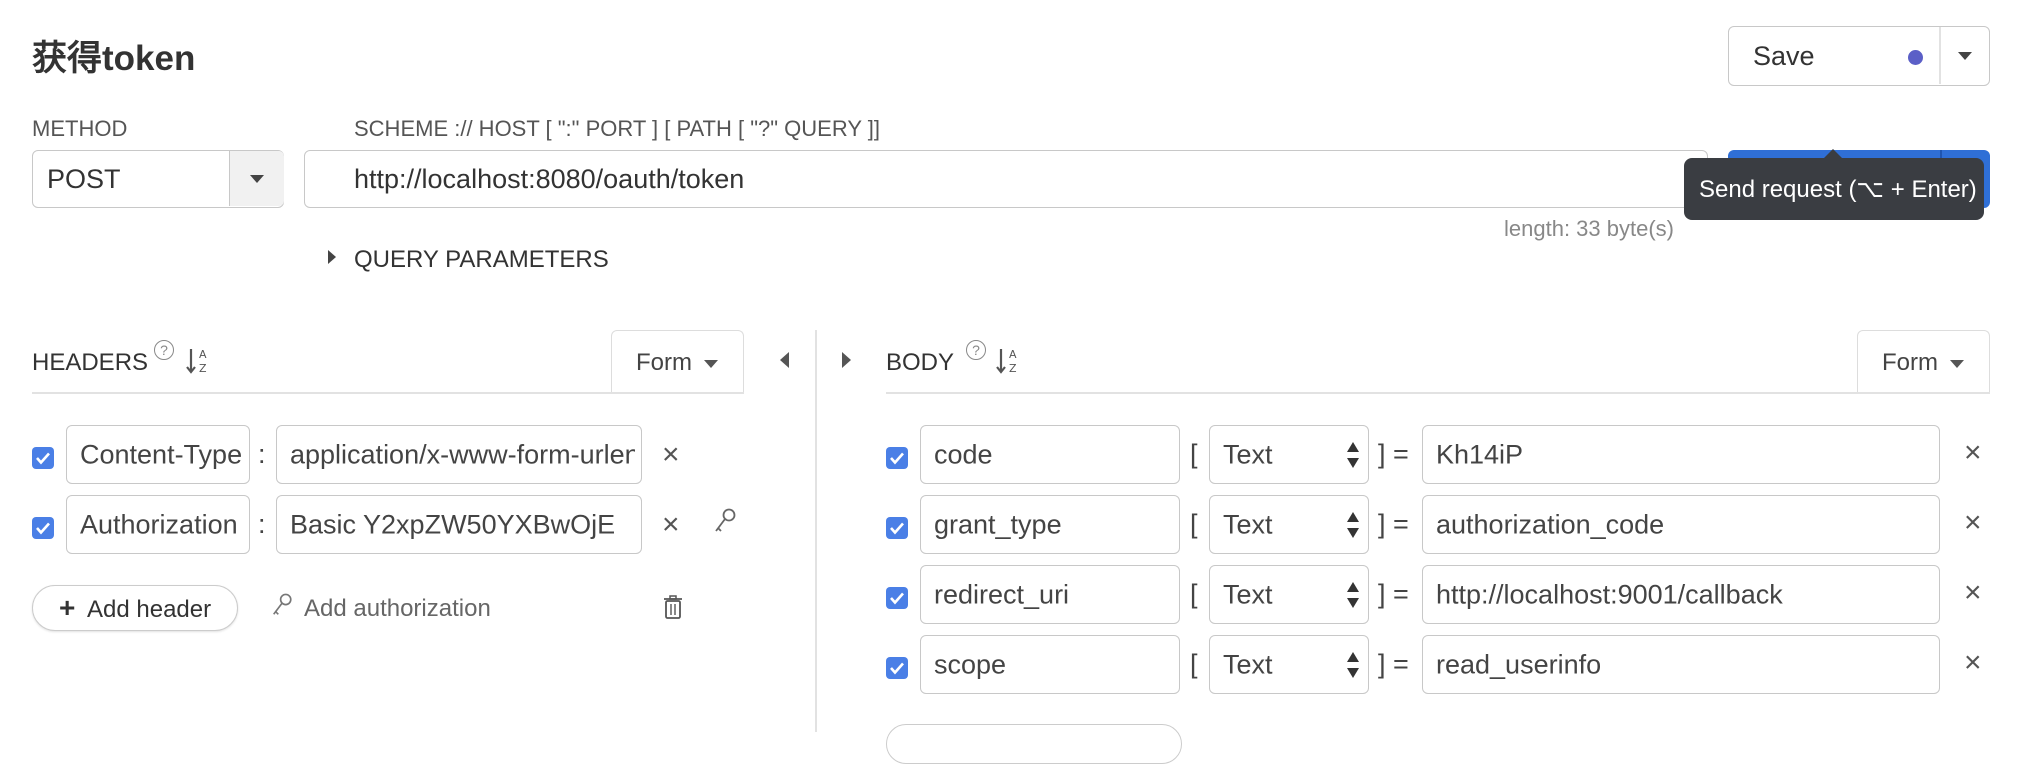  What do you see at coordinates (1833, 154) in the screenshot?
I see `tooltip-arrow` at bounding box center [1833, 154].